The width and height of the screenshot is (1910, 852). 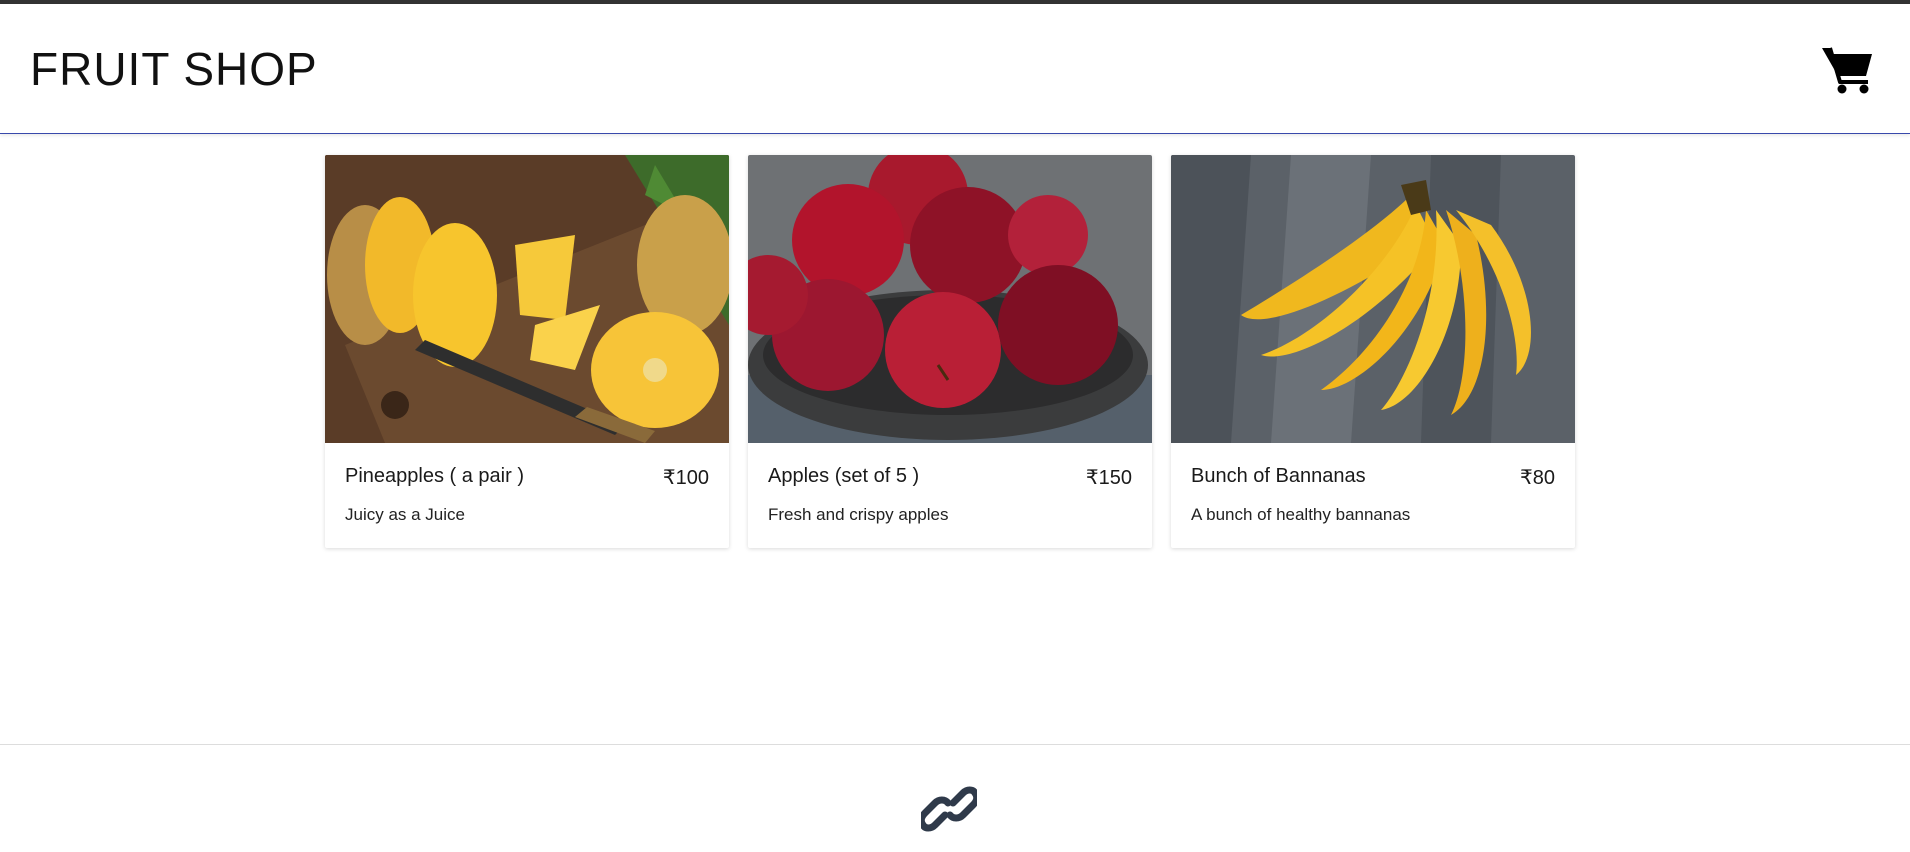 What do you see at coordinates (1301, 514) in the screenshot?
I see `product-description: A bunch of healthy bannanas` at bounding box center [1301, 514].